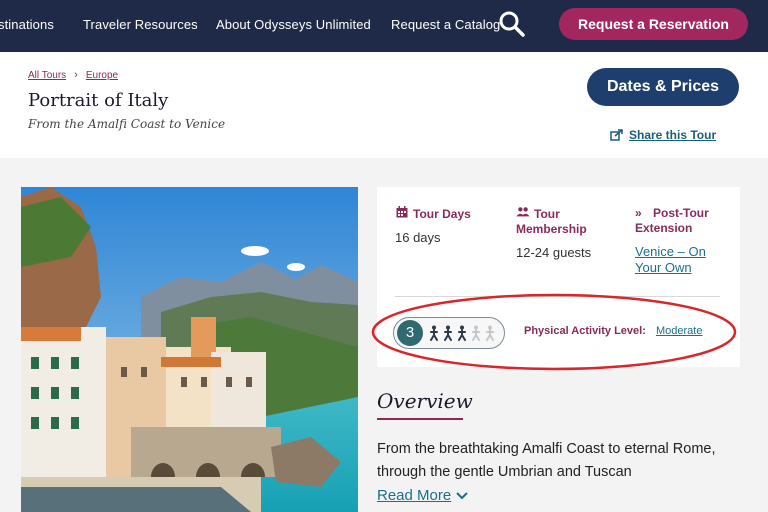 The width and height of the screenshot is (768, 512). I want to click on share-tour-link: Share this Tour, so click(663, 135).